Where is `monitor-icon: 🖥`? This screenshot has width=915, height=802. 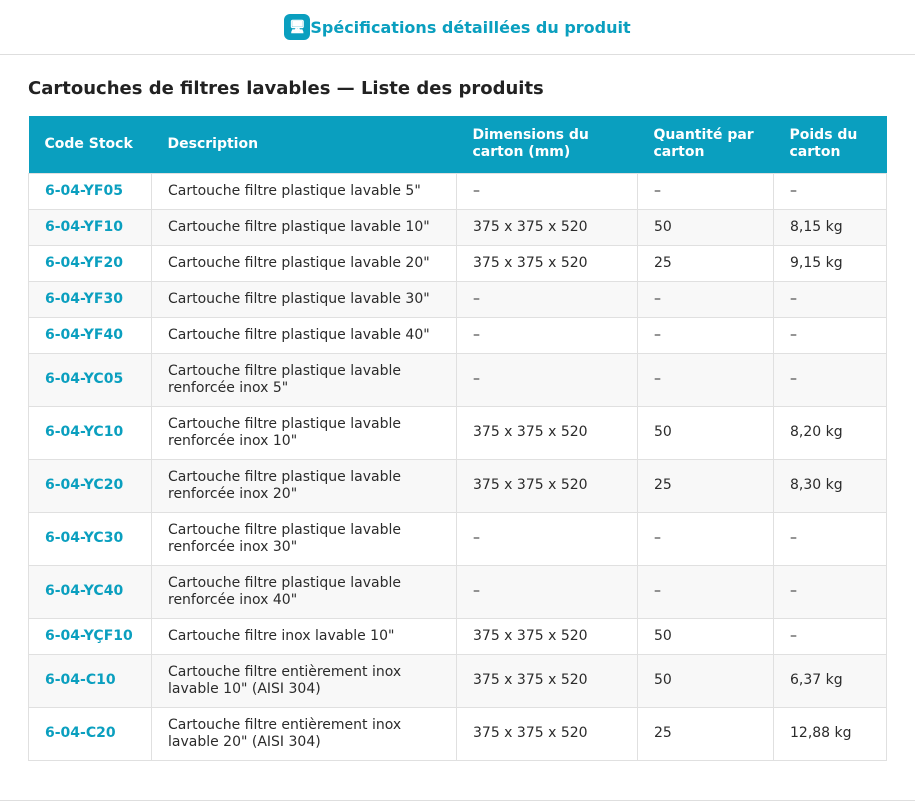 monitor-icon: 🖥 is located at coordinates (297, 27).